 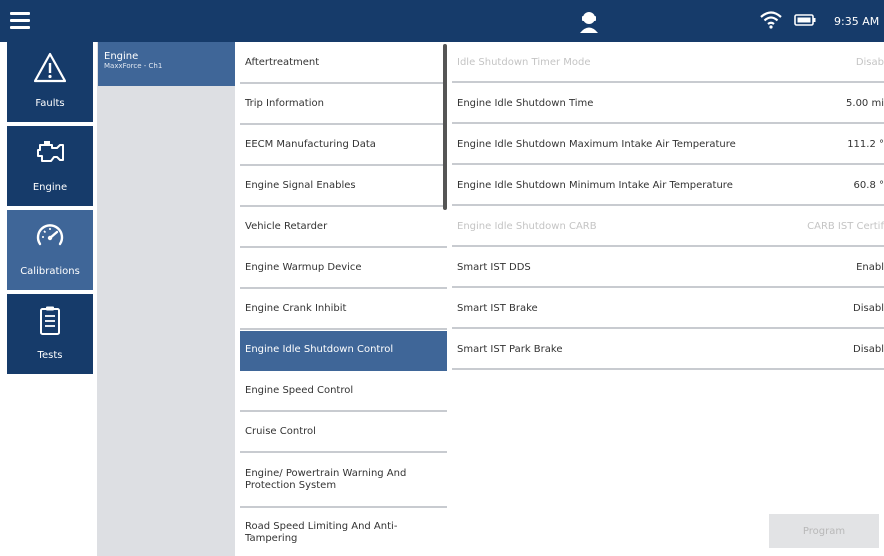 I want to click on param-idle-shutdown-timer-mode: Idle Shutdown Timer Mode Disab, so click(x=668, y=63).